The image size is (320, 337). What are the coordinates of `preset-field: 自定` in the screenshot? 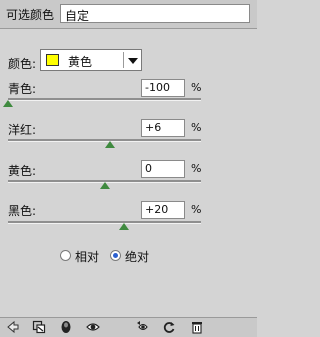 It's located at (155, 13).